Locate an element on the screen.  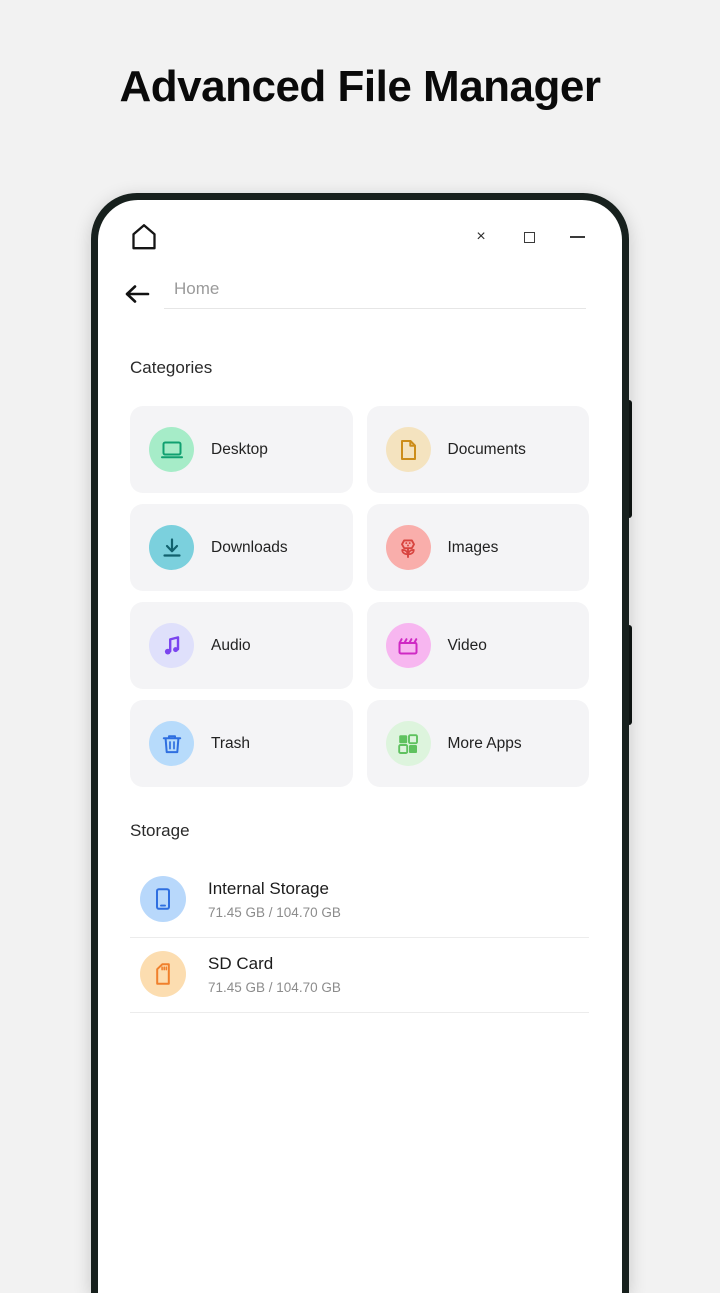
category-card-documents: Documents is located at coordinates (477, 449).